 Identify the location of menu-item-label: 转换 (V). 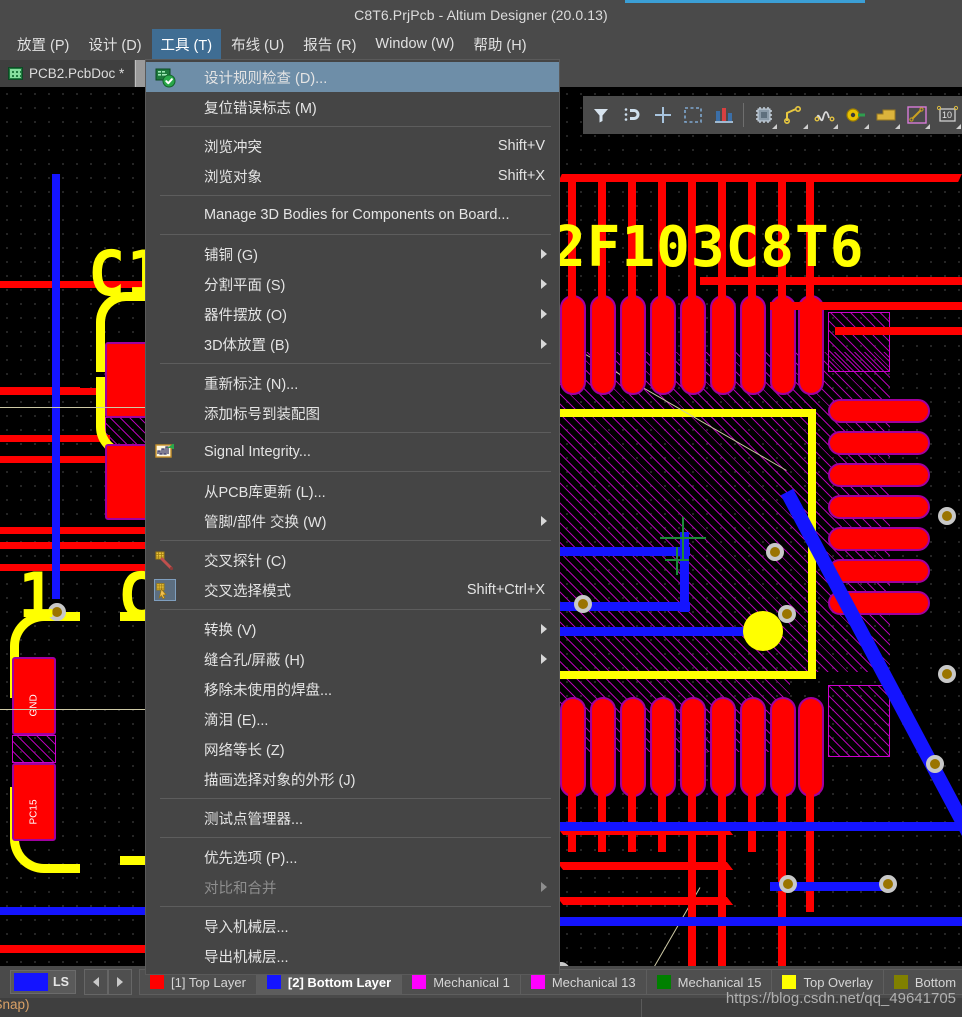
(230, 630).